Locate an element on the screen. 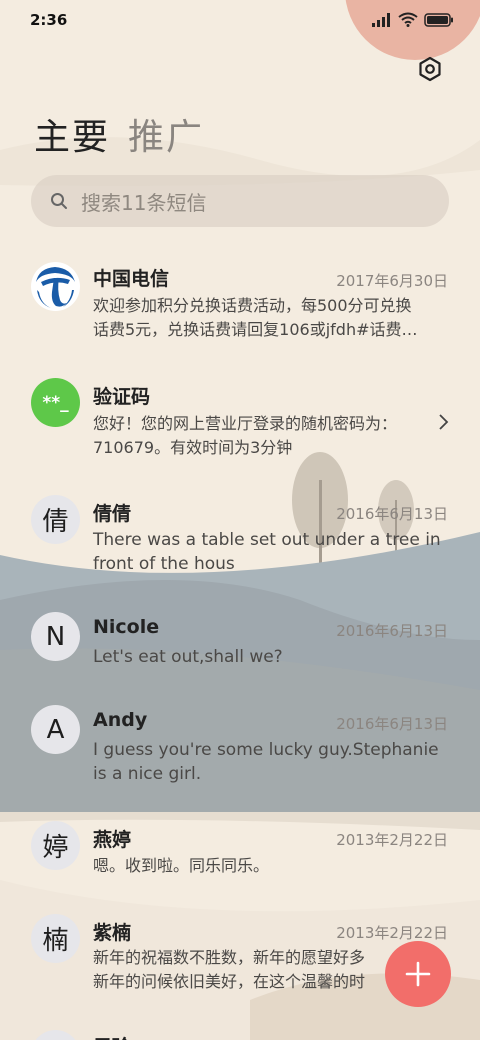 This screenshot has height=1040, width=480. battery-icon is located at coordinates (438, 19).